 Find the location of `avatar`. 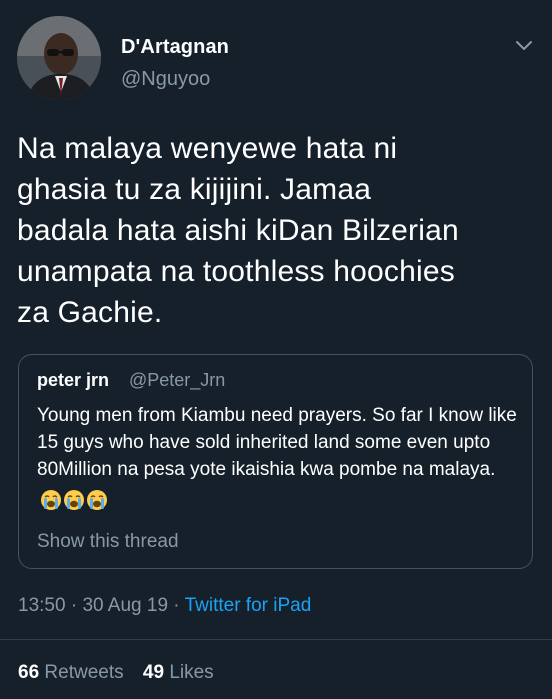

avatar is located at coordinates (59, 58).